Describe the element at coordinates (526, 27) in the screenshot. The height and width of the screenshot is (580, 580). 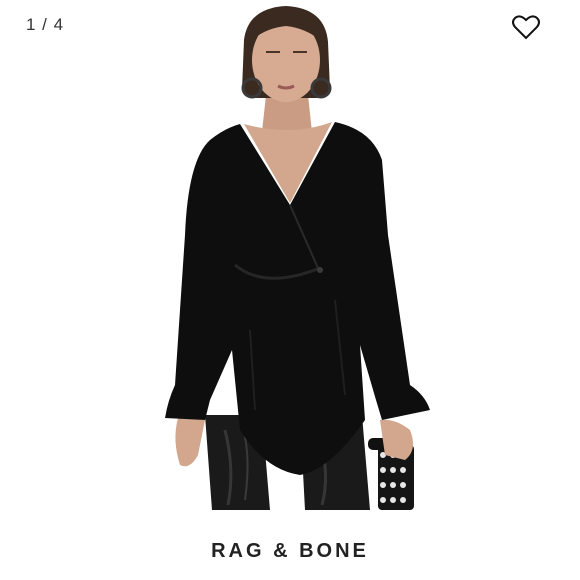
I see `heart-icon` at that location.